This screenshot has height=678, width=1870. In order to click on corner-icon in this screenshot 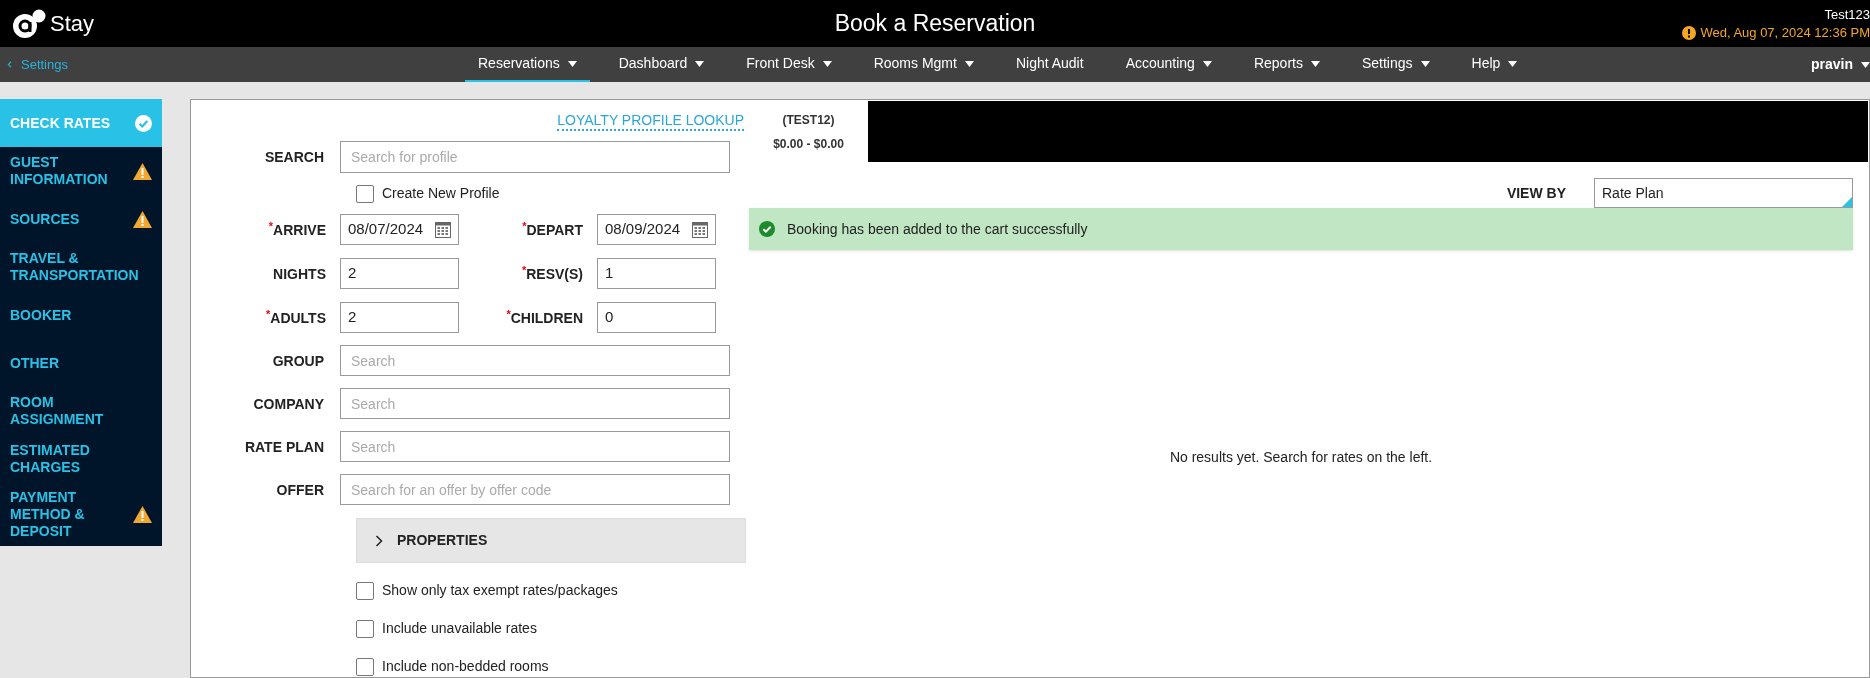, I will do `click(1847, 202)`.